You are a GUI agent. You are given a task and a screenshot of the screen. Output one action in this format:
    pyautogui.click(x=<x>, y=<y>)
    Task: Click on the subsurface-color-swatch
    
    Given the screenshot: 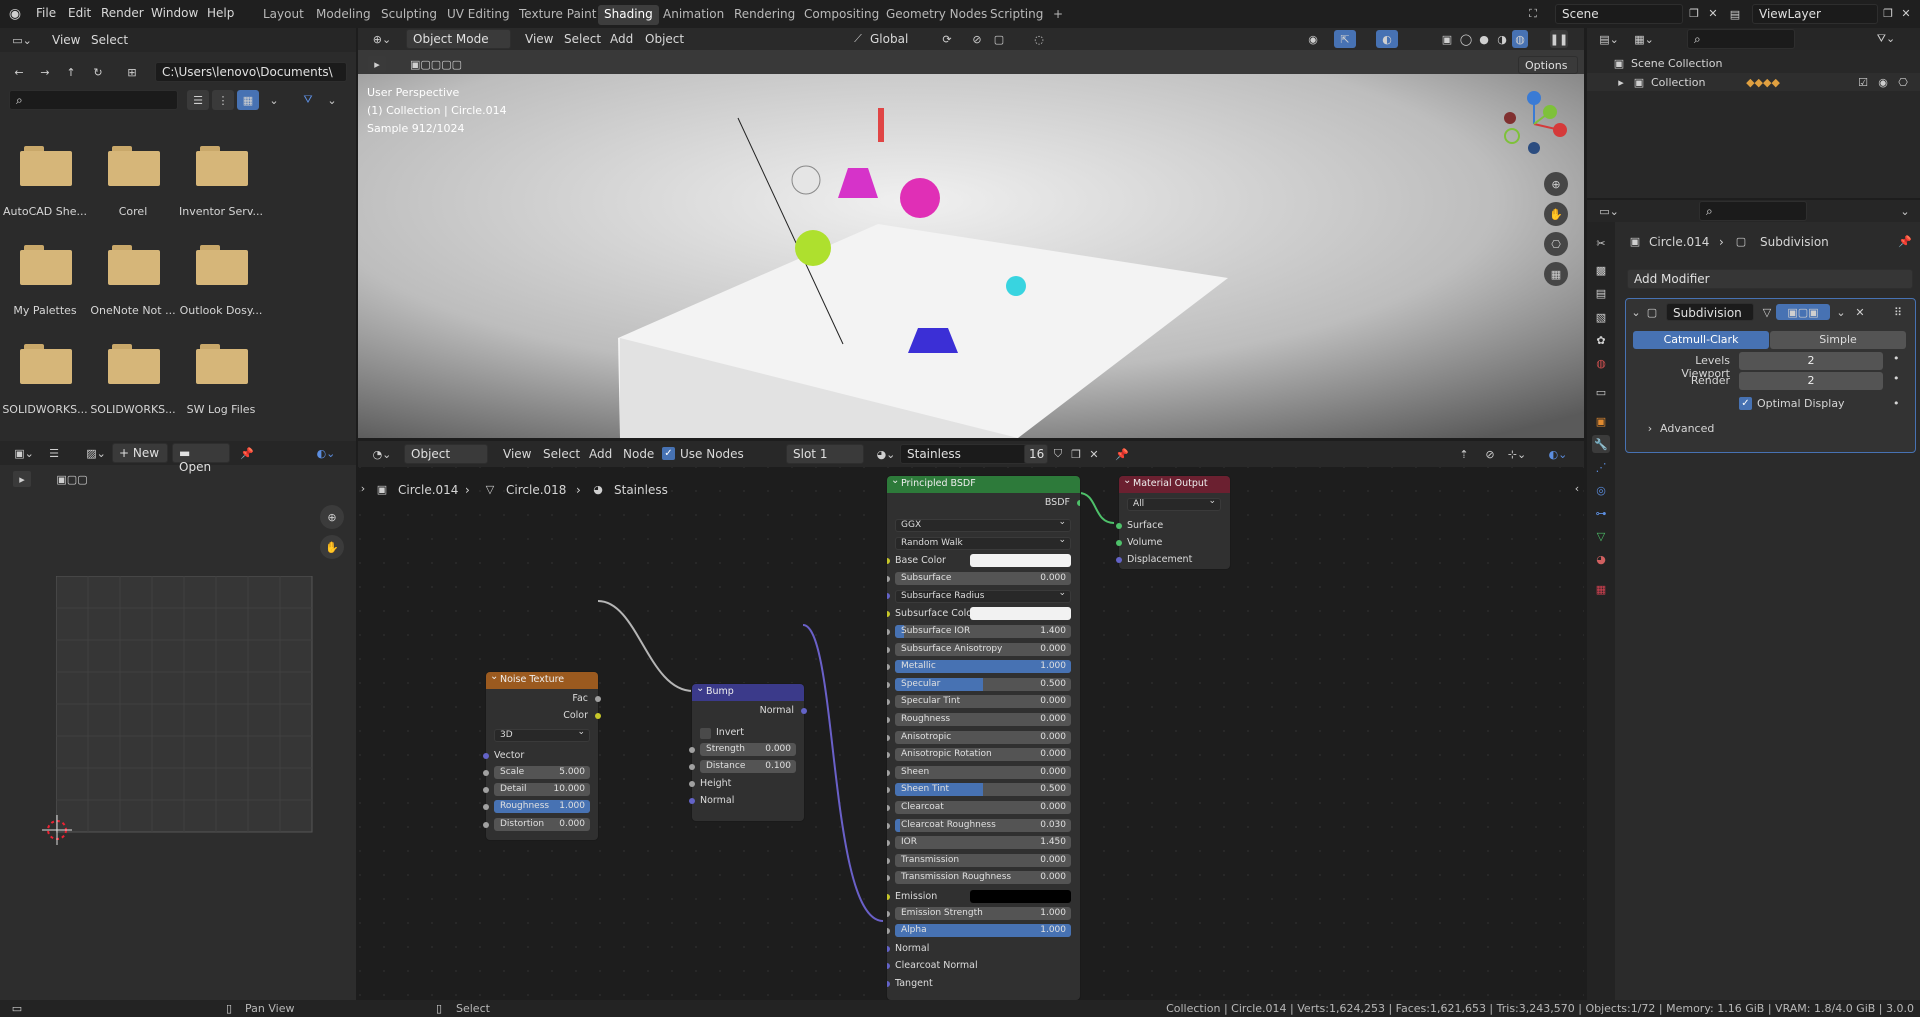 What is the action you would take?
    pyautogui.click(x=1020, y=613)
    